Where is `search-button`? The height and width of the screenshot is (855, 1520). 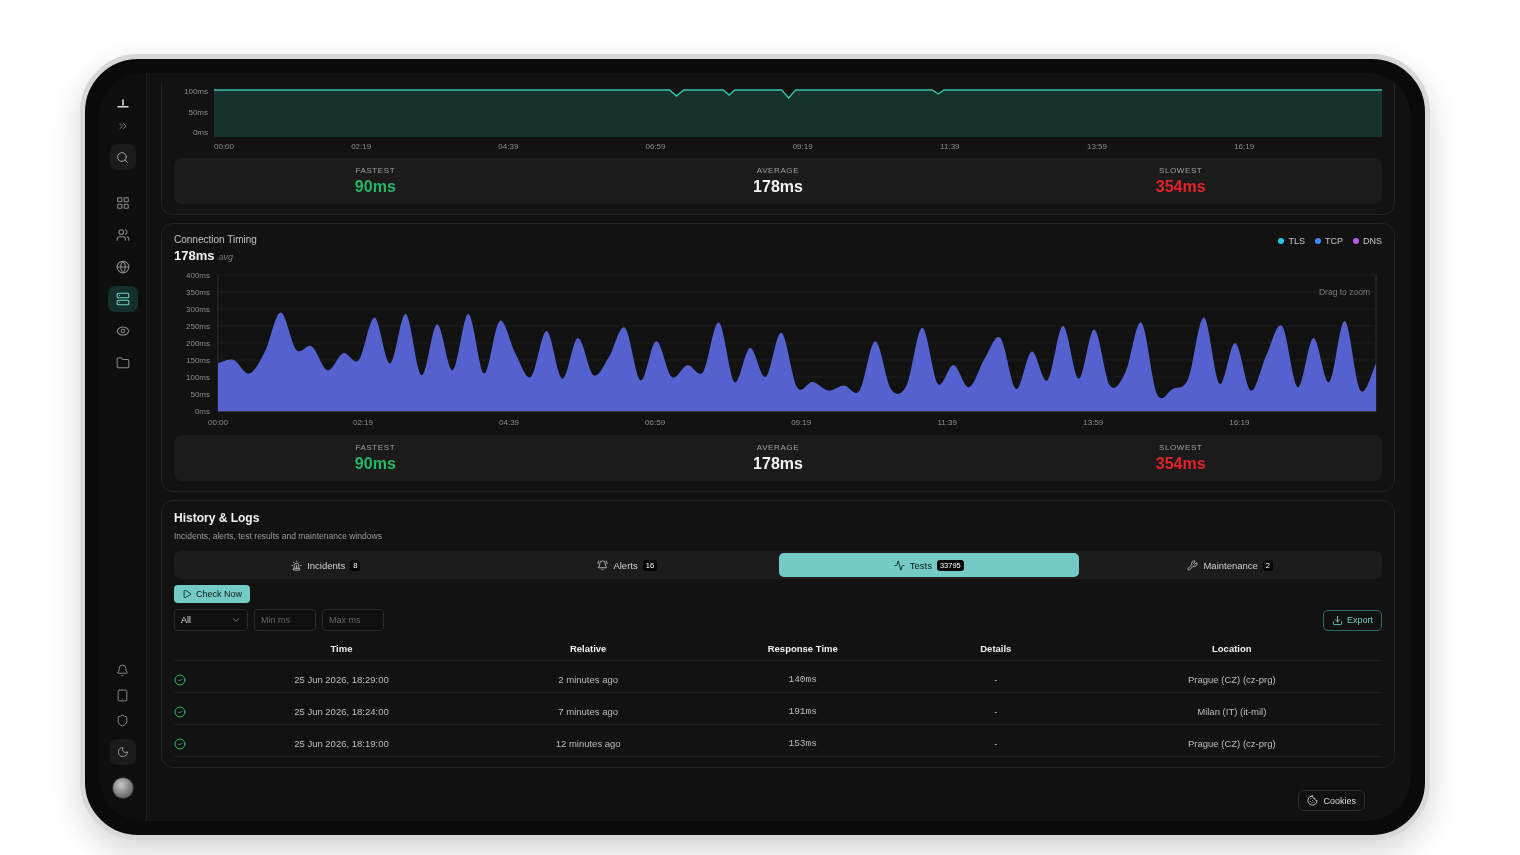
search-button is located at coordinates (122, 157).